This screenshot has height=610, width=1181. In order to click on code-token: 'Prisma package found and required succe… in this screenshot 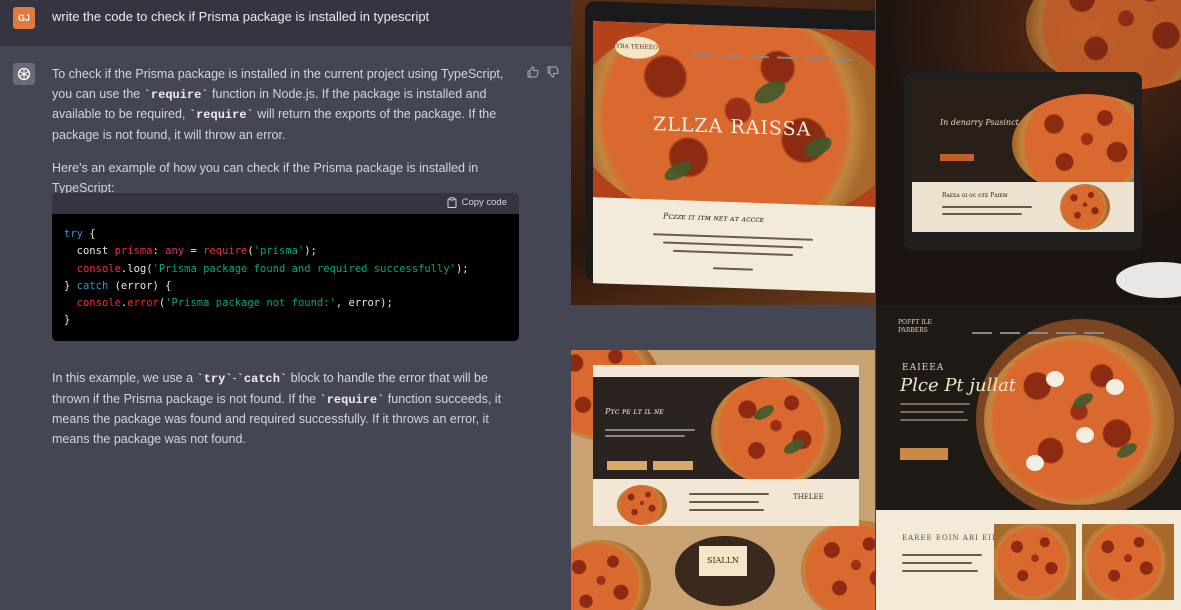, I will do `click(304, 268)`.